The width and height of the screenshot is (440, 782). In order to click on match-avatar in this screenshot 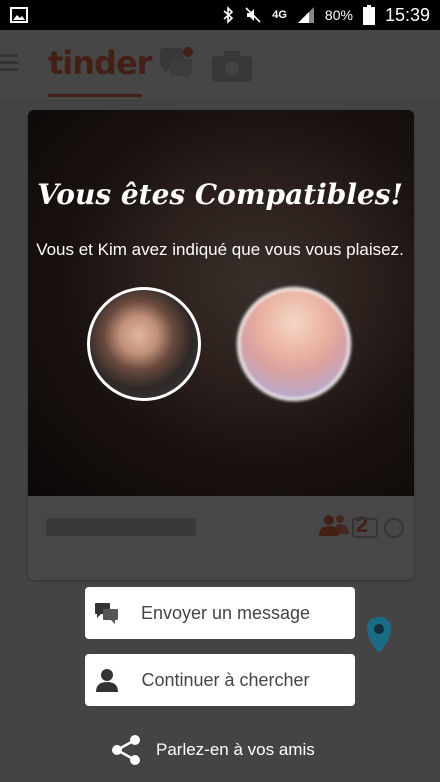, I will do `click(294, 344)`.